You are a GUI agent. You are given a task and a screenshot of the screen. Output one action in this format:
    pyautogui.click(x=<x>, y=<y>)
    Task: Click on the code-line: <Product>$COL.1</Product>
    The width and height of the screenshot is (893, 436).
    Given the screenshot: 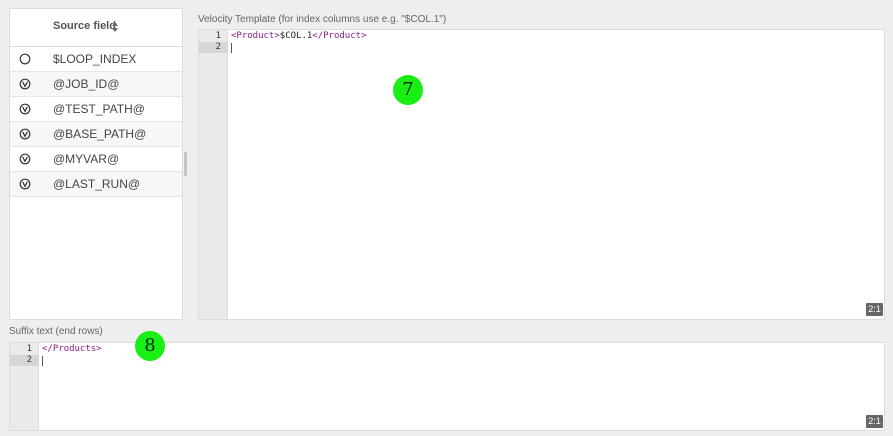 What is the action you would take?
    pyautogui.click(x=298, y=36)
    